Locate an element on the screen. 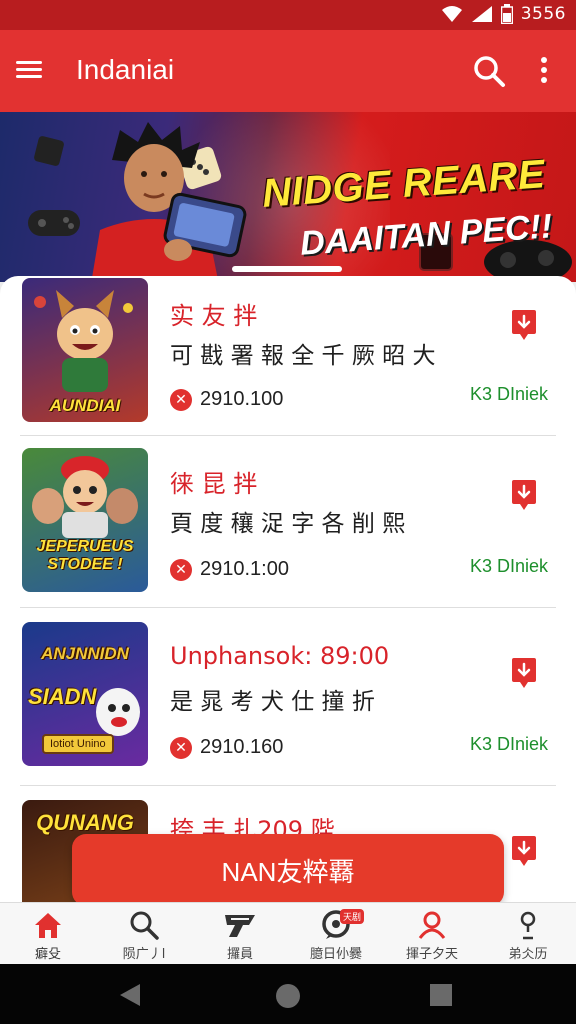 This screenshot has height=1024, width=576. price-row: ✕ 2910.100 is located at coordinates (226, 399).